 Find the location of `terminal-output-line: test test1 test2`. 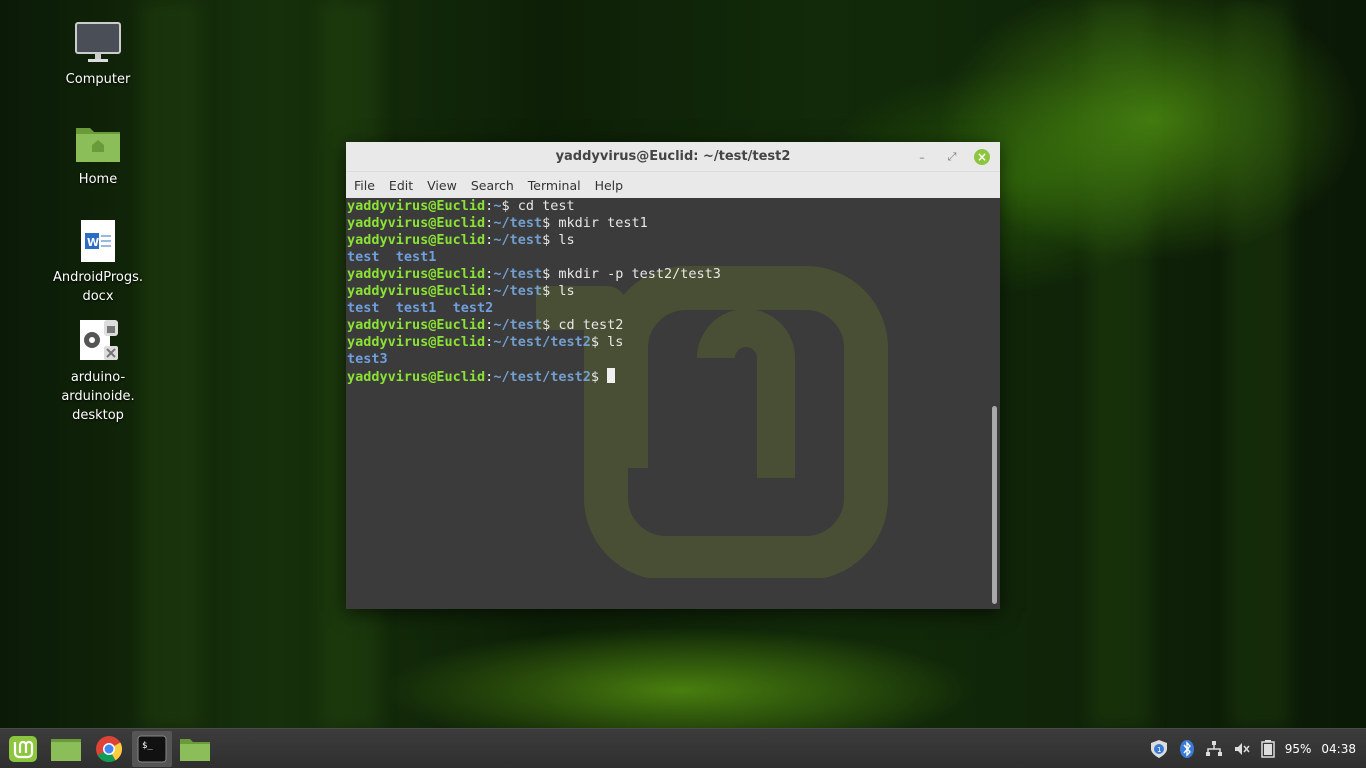

terminal-output-line: test test1 test2 is located at coordinates (534, 308).